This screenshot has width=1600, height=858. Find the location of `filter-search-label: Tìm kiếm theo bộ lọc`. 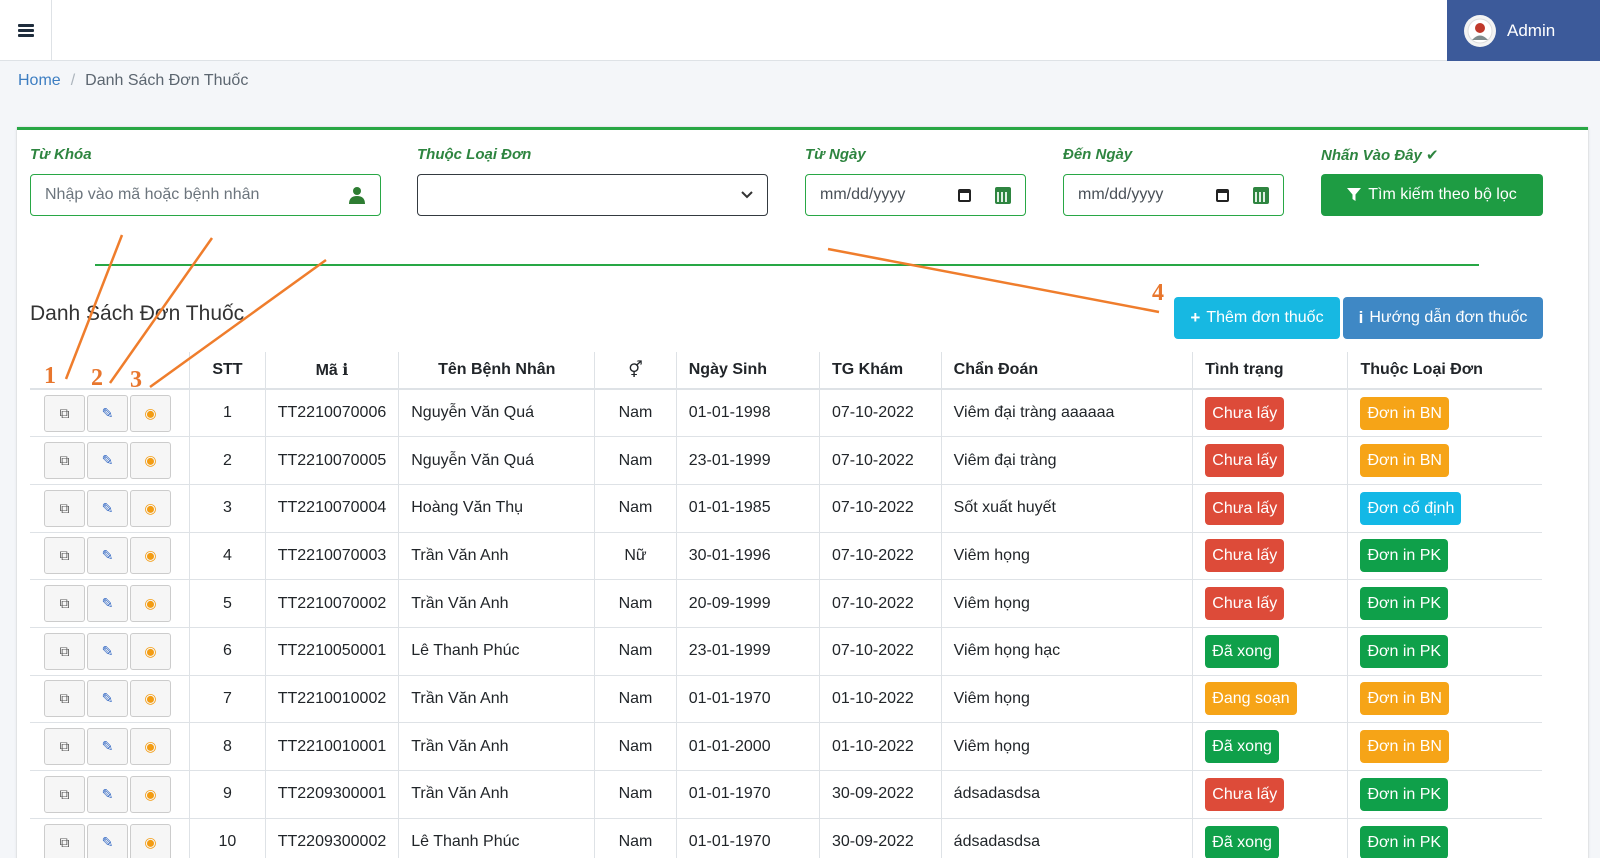

filter-search-label: Tìm kiếm theo bộ lọc is located at coordinates (1442, 194).